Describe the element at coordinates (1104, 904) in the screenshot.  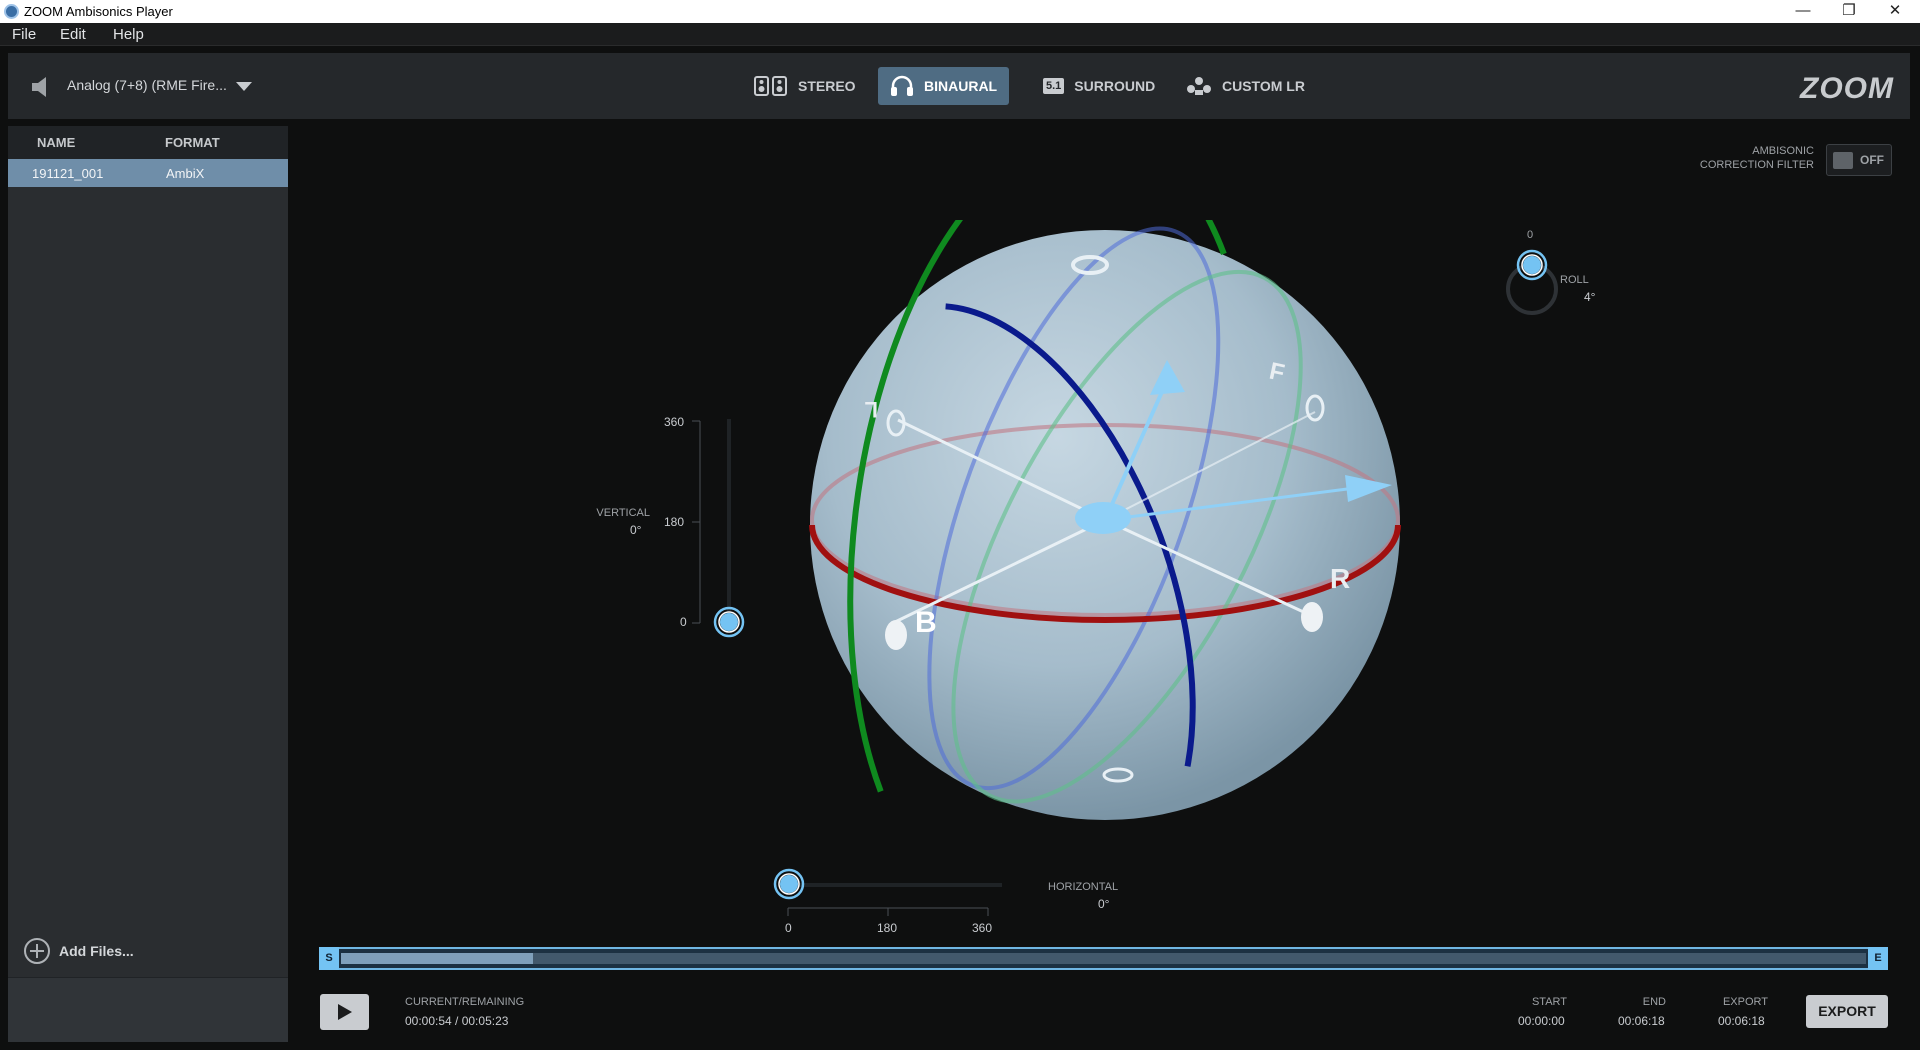
I see `horizontal-value: 0°` at that location.